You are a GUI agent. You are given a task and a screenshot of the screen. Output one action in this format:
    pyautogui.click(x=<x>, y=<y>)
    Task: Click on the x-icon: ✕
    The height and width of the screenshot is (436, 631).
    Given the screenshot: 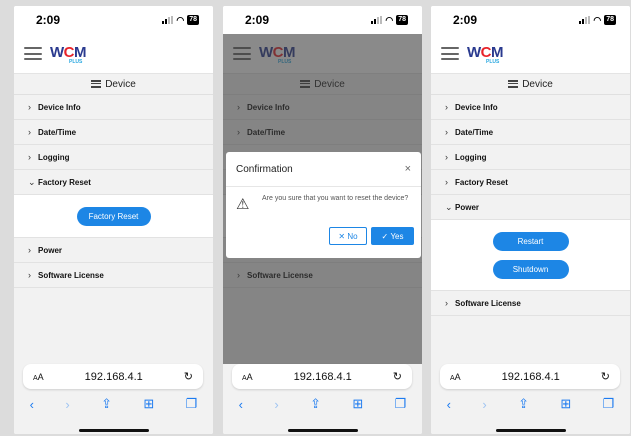 What is the action you would take?
    pyautogui.click(x=343, y=236)
    